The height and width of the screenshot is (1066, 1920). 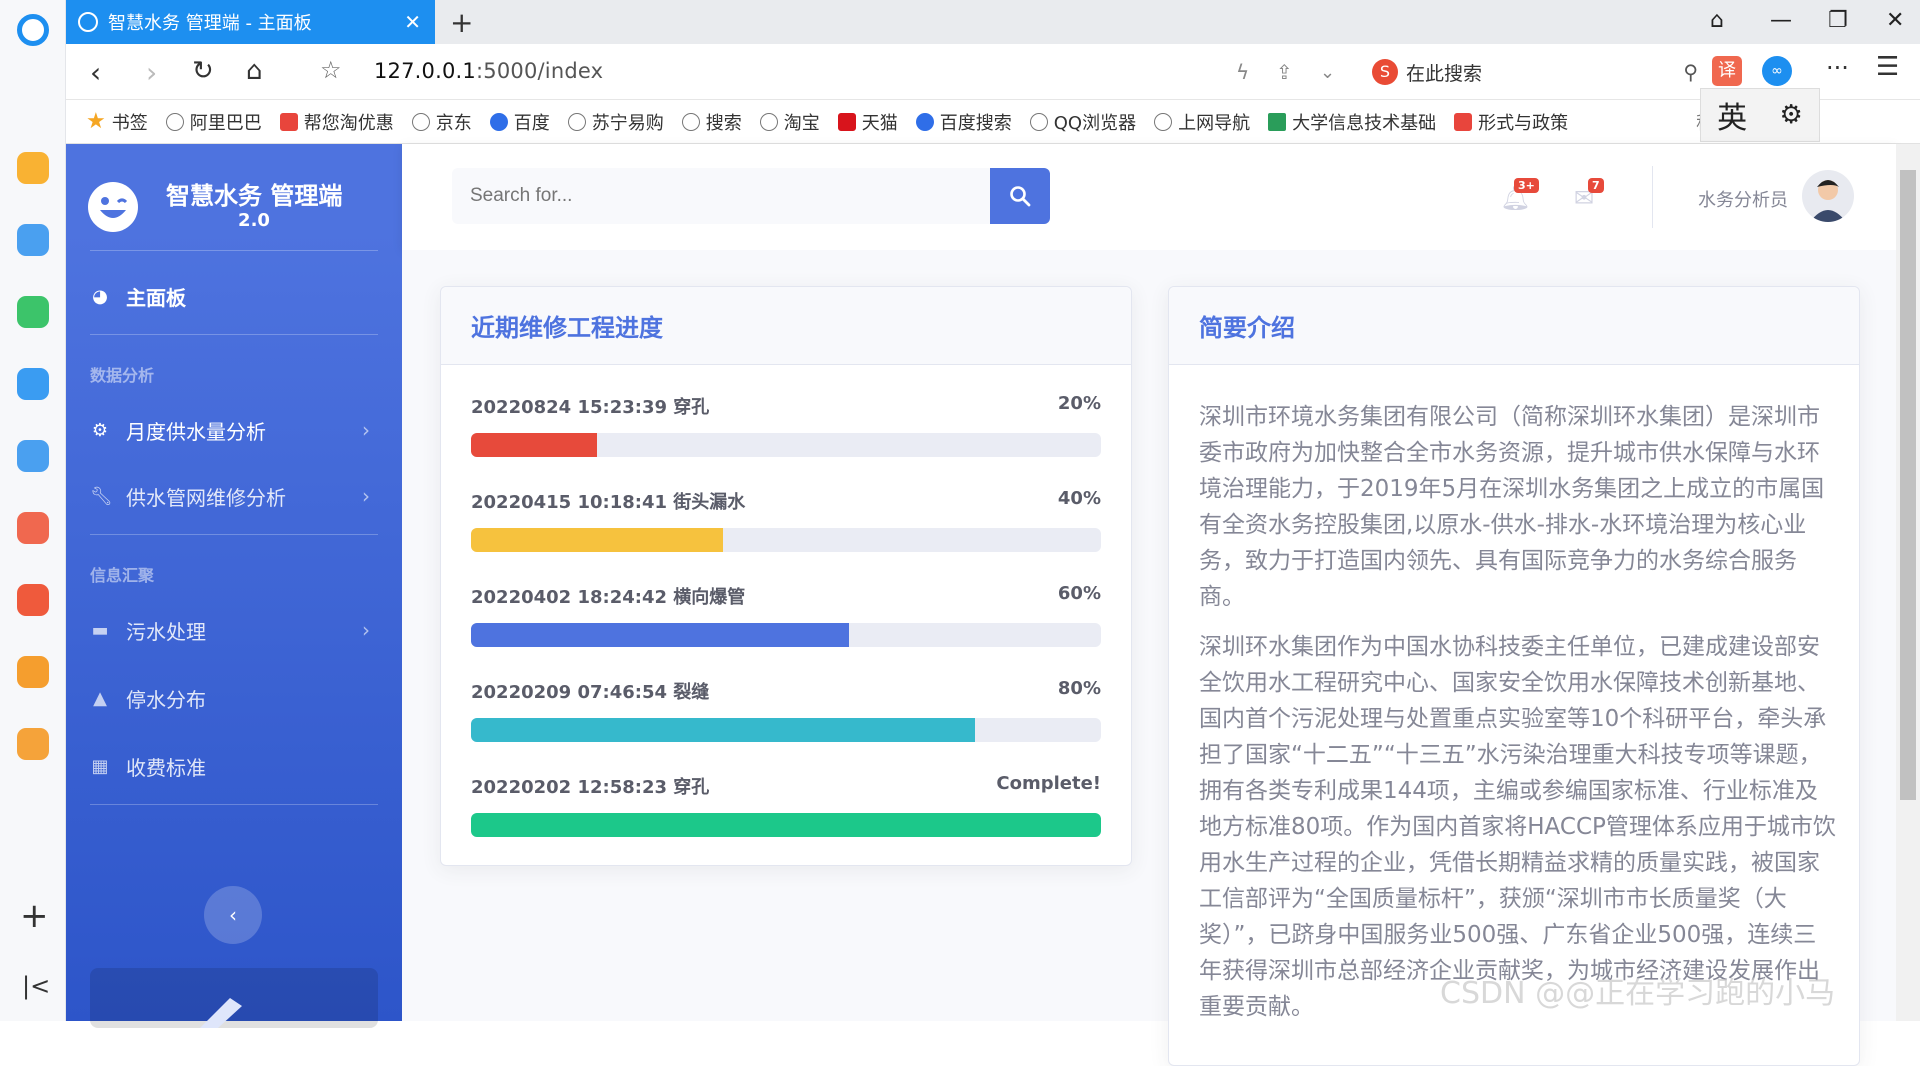 I want to click on sidebar-brand: 智慧水务 管理端 2.0, so click(x=233, y=203).